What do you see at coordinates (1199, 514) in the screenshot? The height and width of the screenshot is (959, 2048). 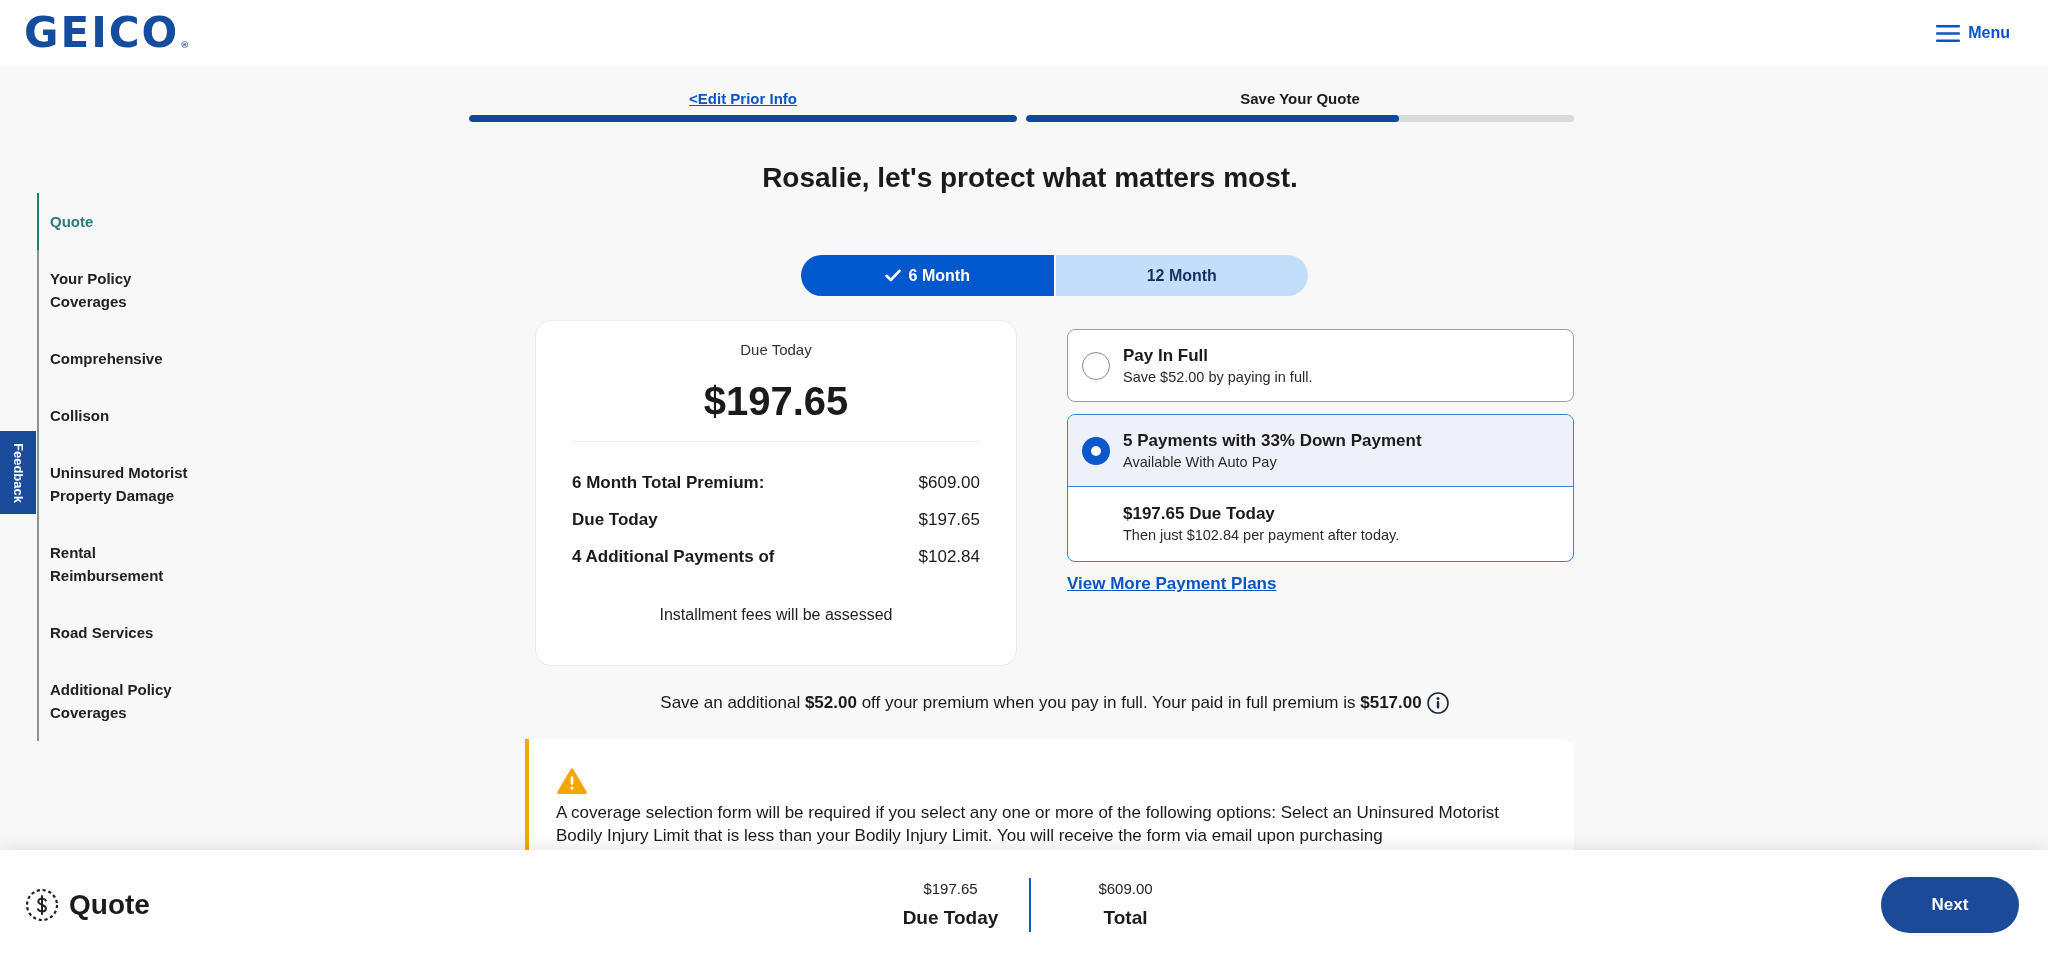 I see `detail-title: $197.65 Due Today` at bounding box center [1199, 514].